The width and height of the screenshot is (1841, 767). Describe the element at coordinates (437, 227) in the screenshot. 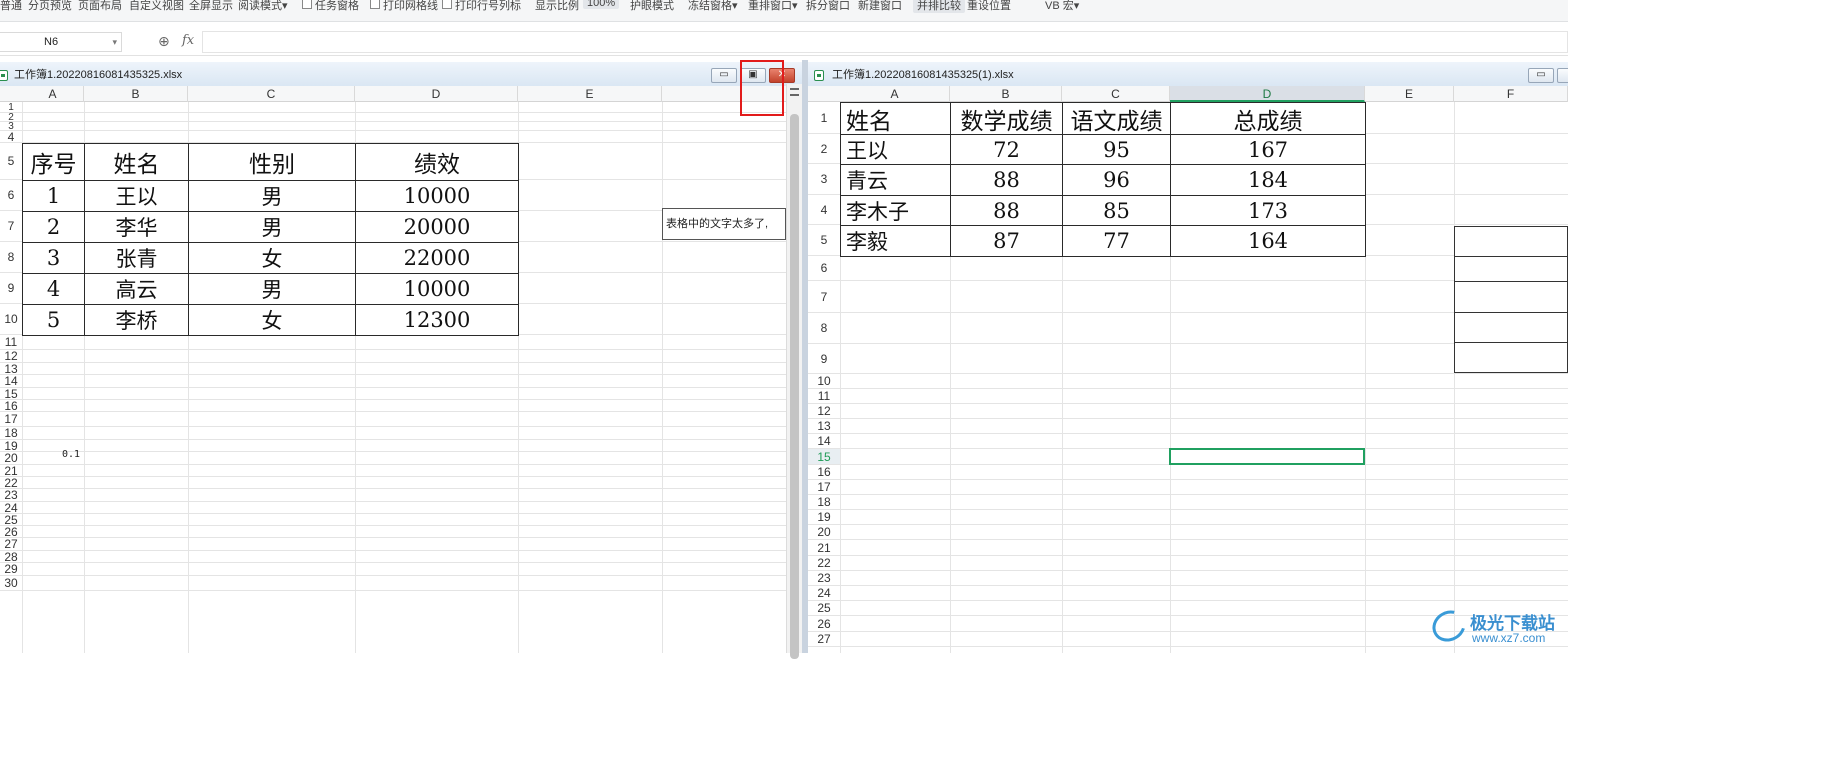

I see `table-cell: 20000` at that location.